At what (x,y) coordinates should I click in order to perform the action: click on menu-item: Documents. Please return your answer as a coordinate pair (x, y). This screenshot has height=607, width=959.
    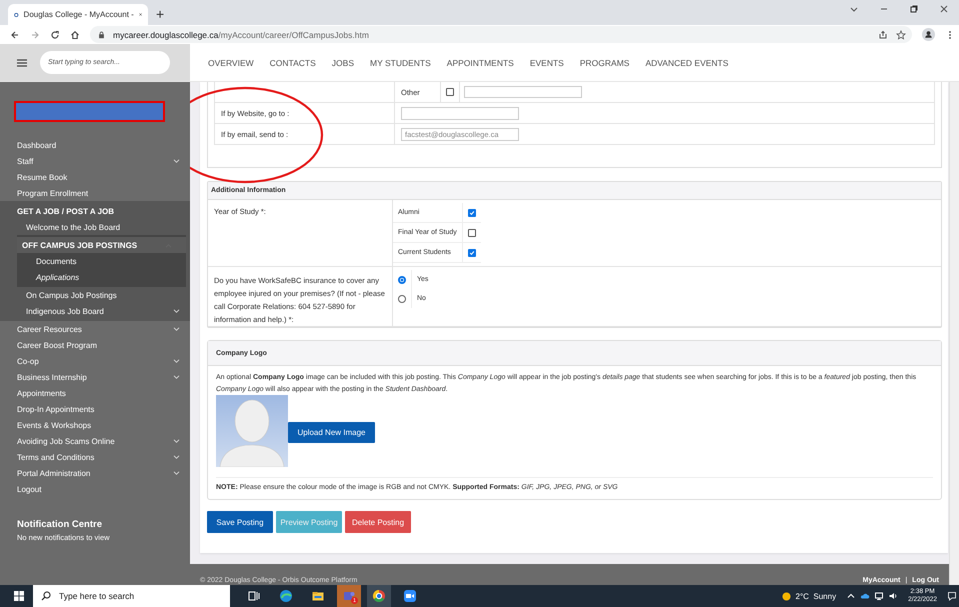
    Looking at the image, I should click on (101, 261).